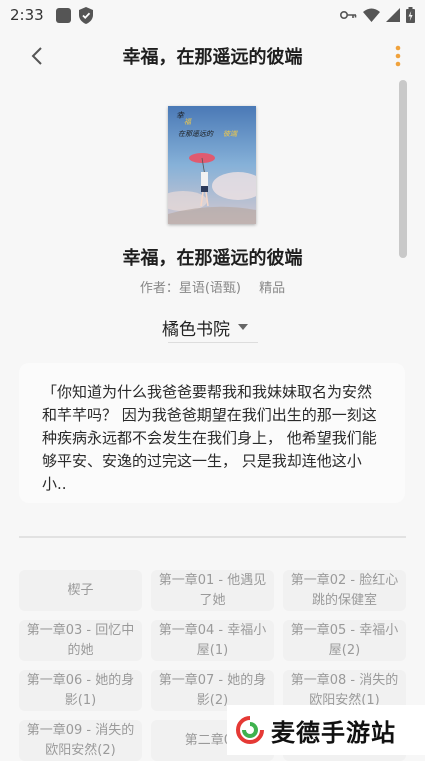  What do you see at coordinates (196, 329) in the screenshot?
I see `source-label: 橘色书院` at bounding box center [196, 329].